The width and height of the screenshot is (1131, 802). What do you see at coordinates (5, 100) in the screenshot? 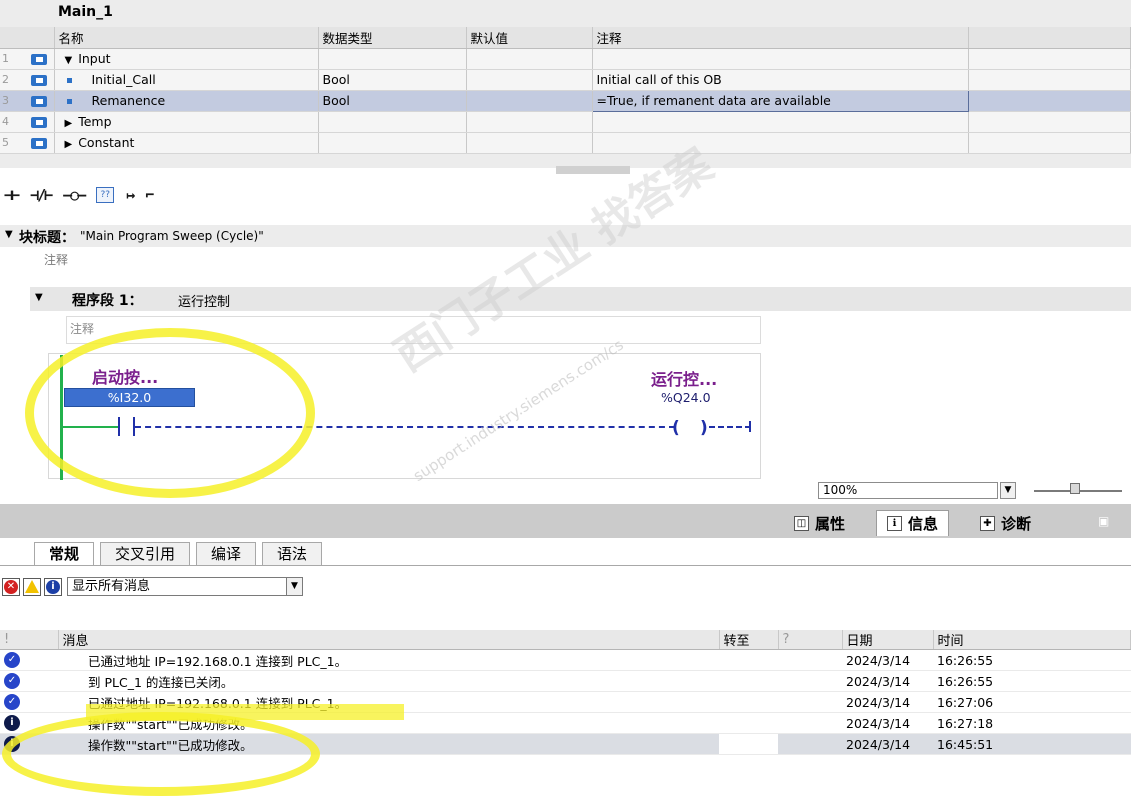
I see `row-number: 3` at bounding box center [5, 100].